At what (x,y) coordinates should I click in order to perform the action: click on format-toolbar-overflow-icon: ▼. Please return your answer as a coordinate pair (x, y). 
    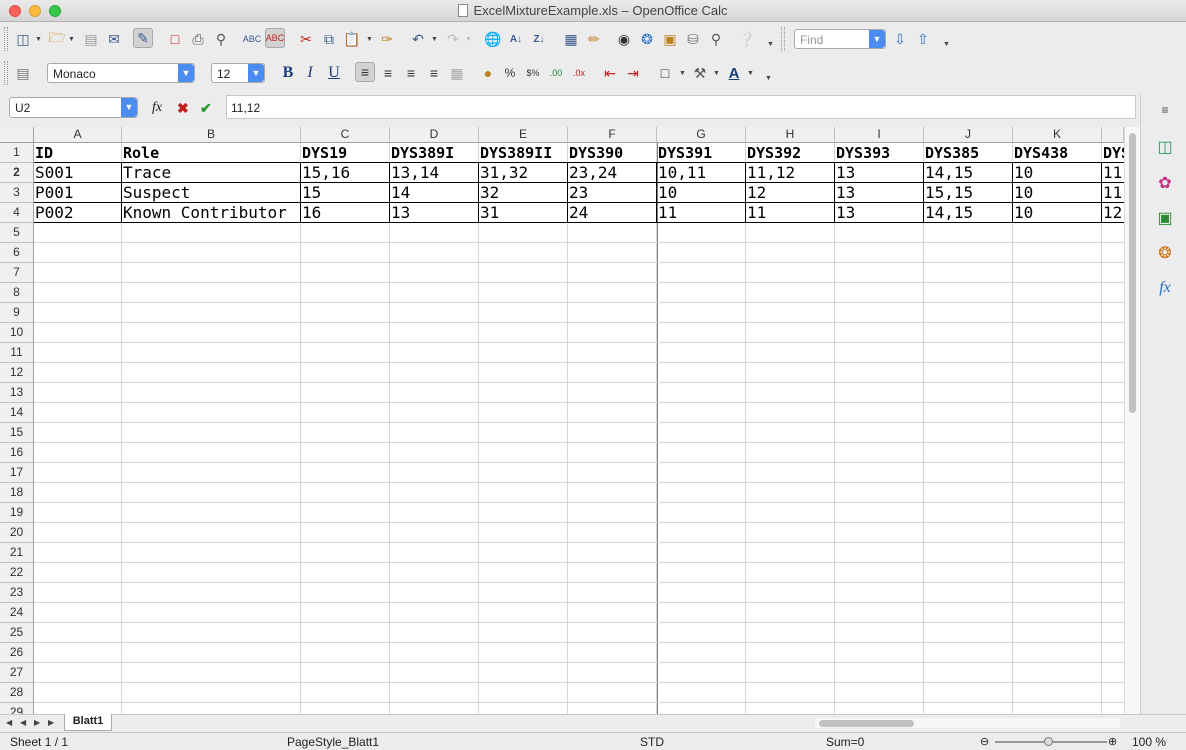
    Looking at the image, I should click on (768, 78).